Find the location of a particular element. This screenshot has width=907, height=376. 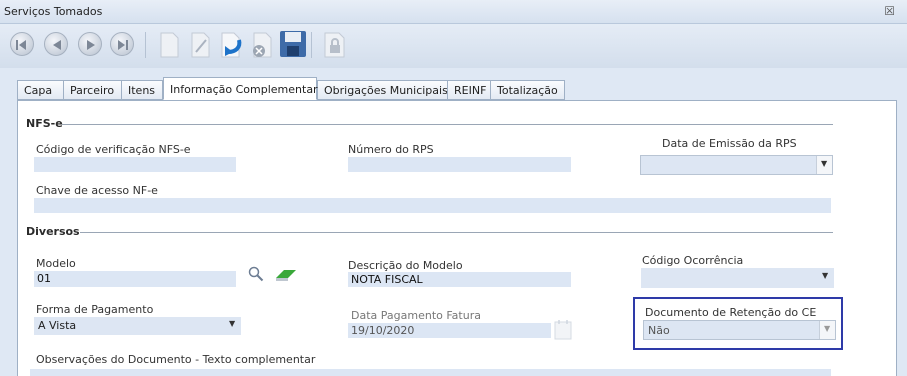

tab-totalizacao: Totalização is located at coordinates (527, 90).